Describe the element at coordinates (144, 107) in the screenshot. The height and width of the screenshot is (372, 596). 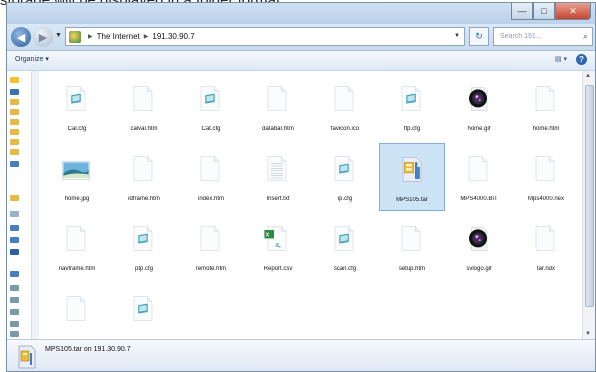
I see `file-item: calval.htm` at that location.